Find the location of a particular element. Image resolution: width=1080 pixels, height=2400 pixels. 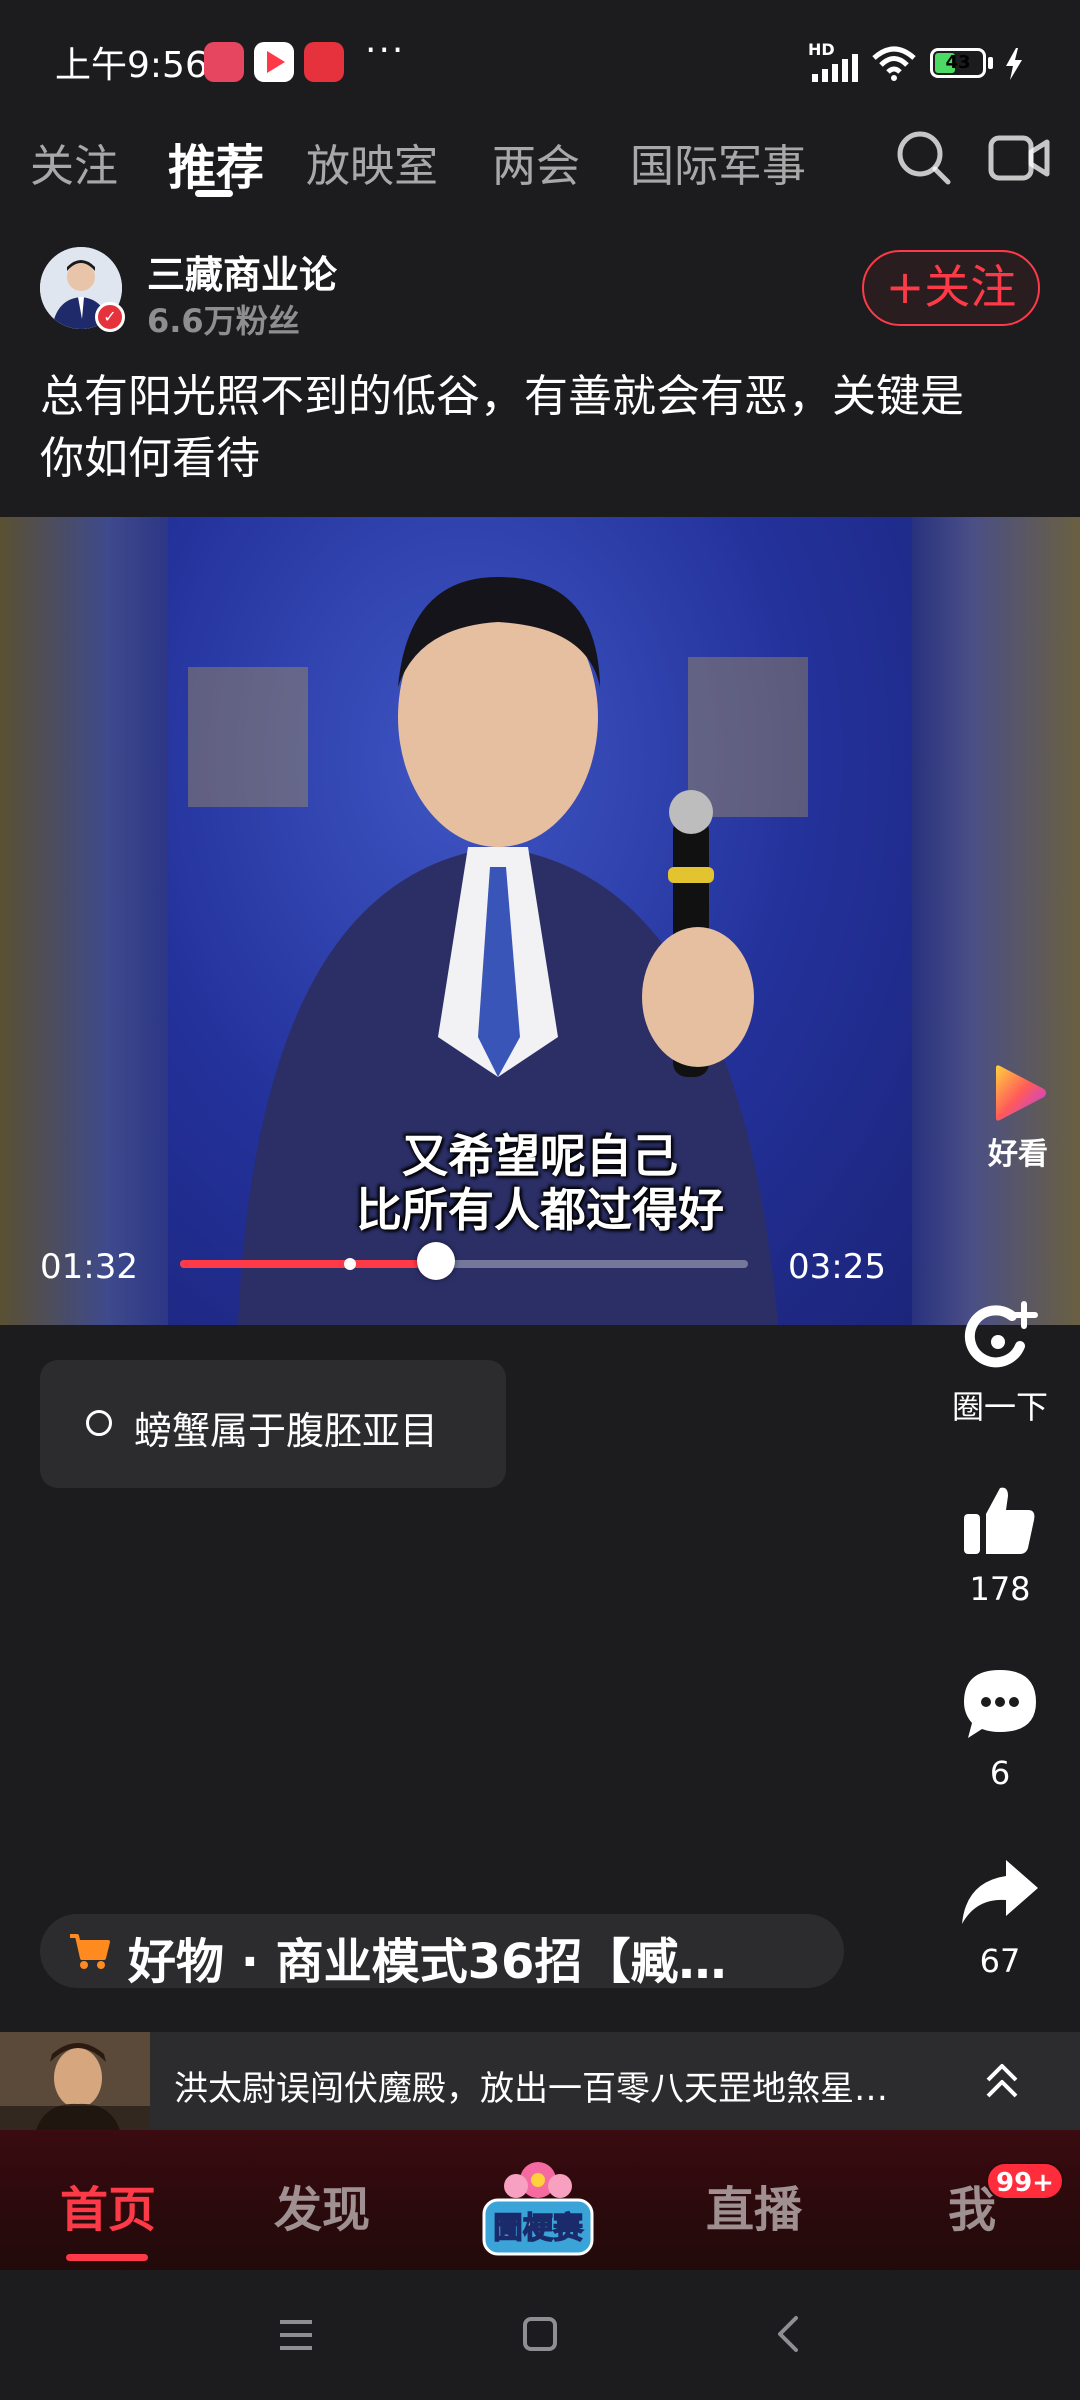

comment-icon is located at coordinates (1000, 1704).